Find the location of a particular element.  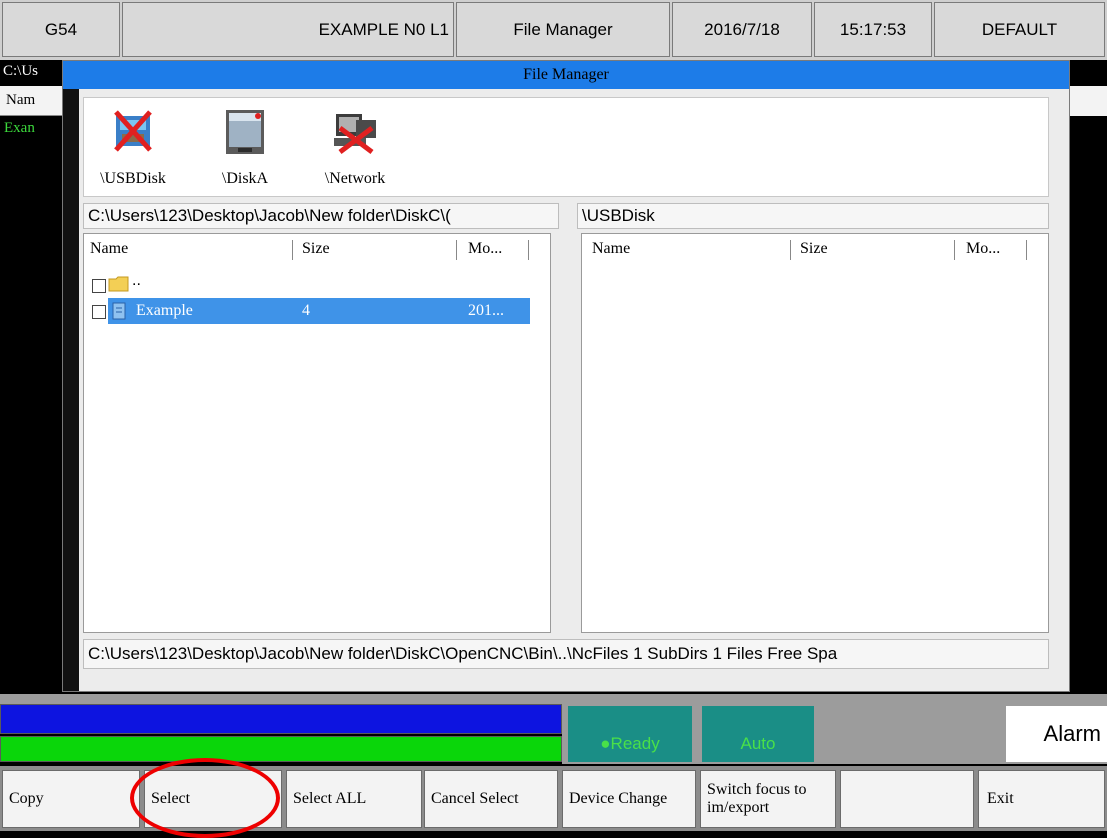

ready-indicator: ●Ready is located at coordinates (630, 734).